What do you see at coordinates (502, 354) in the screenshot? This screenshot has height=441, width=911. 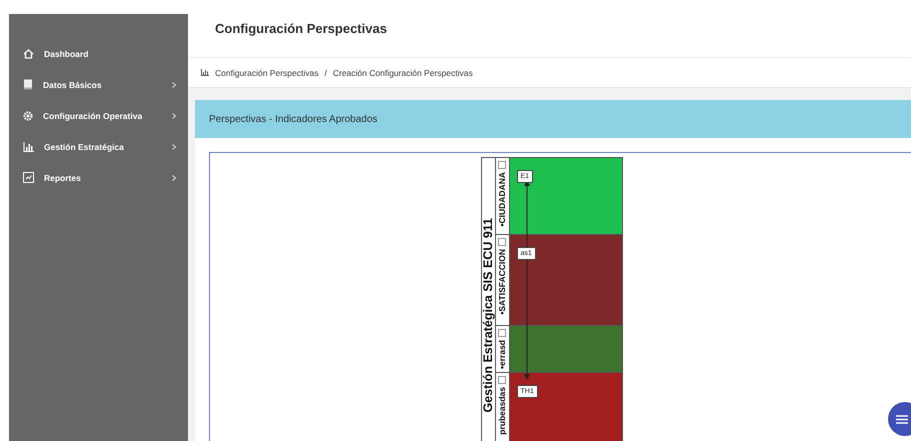 I see `lane-label: •errasd` at bounding box center [502, 354].